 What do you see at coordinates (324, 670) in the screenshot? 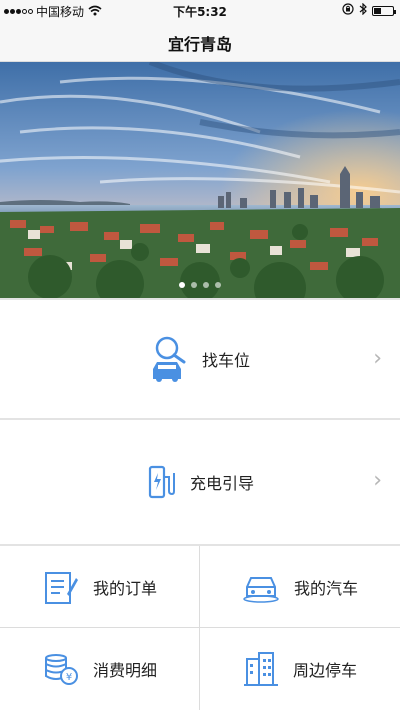
I see `nearby-parking-label: 周边停车` at bounding box center [324, 670].